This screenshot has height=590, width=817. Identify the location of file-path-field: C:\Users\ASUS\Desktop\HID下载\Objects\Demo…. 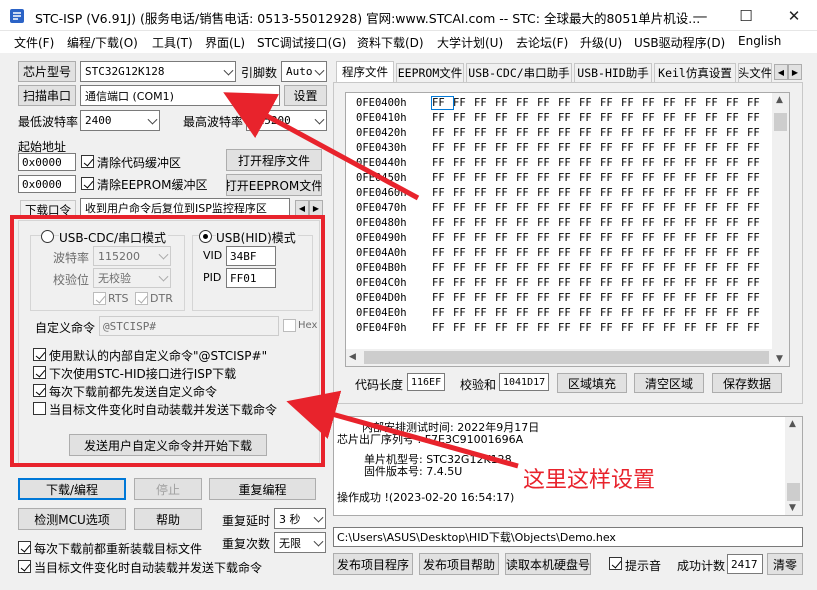
(568, 537).